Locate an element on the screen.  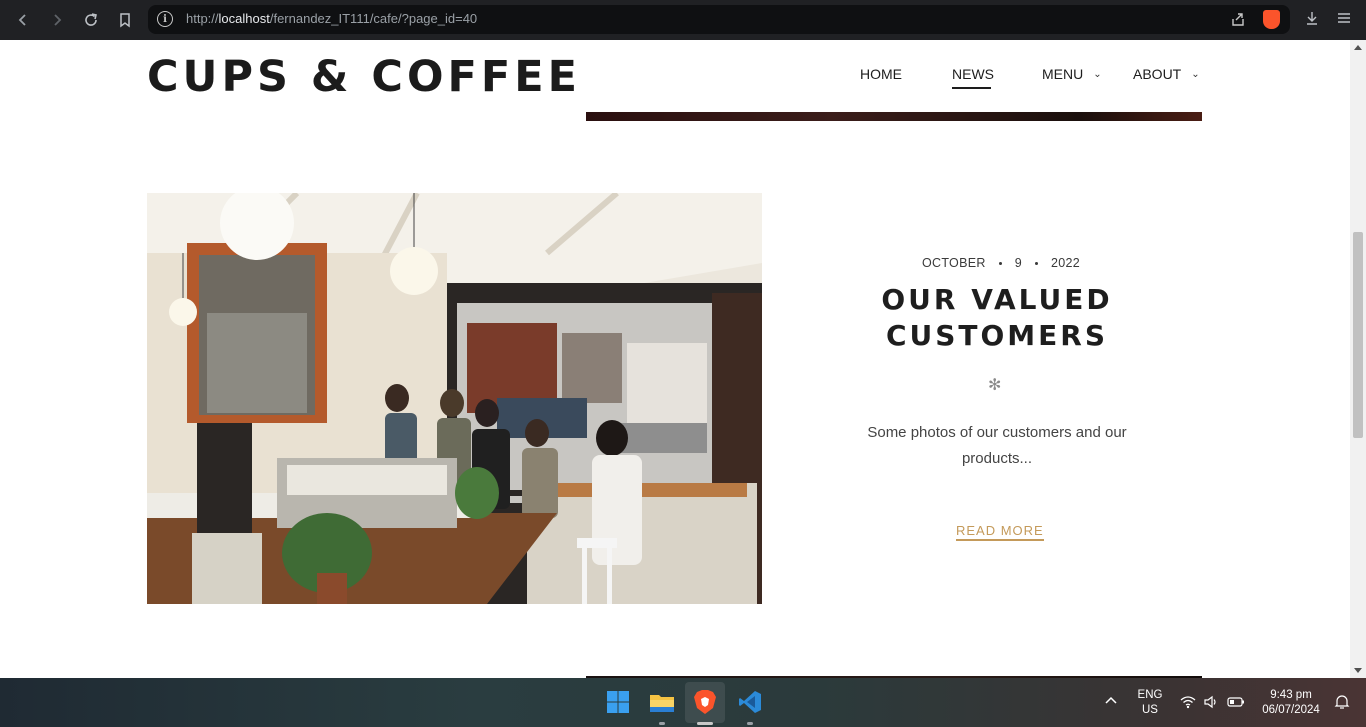
nav-active-underline is located at coordinates (971, 88).